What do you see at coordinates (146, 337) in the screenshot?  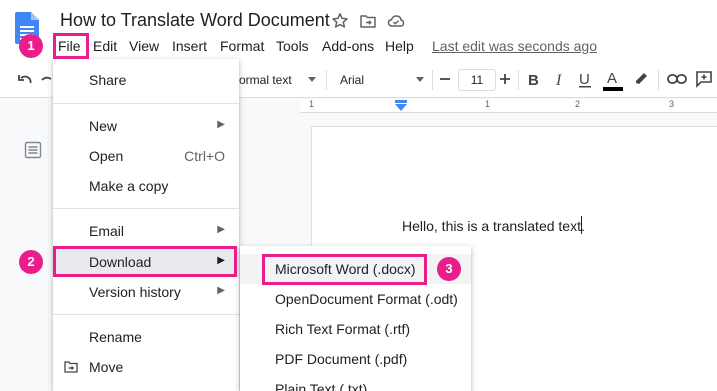 I see `file-menu-item-rename: Rename` at bounding box center [146, 337].